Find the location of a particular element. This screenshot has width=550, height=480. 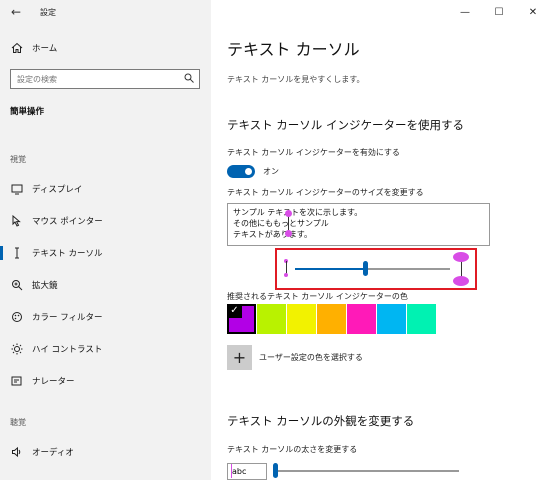

close-icon: ✕ is located at coordinates (533, 12).